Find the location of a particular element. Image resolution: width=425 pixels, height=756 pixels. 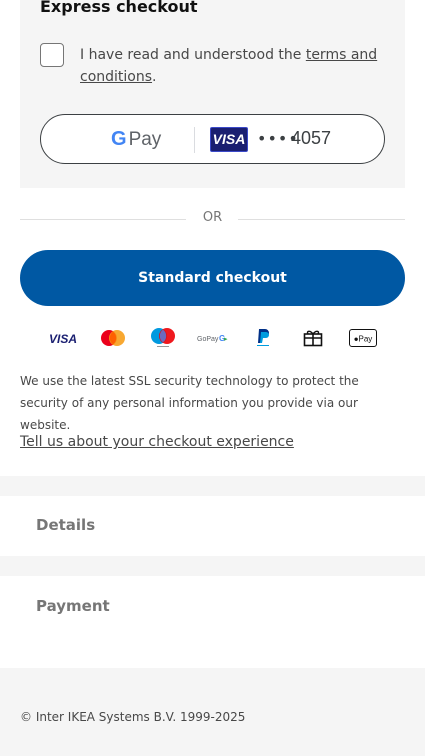

gift-card-icon is located at coordinates (313, 338).